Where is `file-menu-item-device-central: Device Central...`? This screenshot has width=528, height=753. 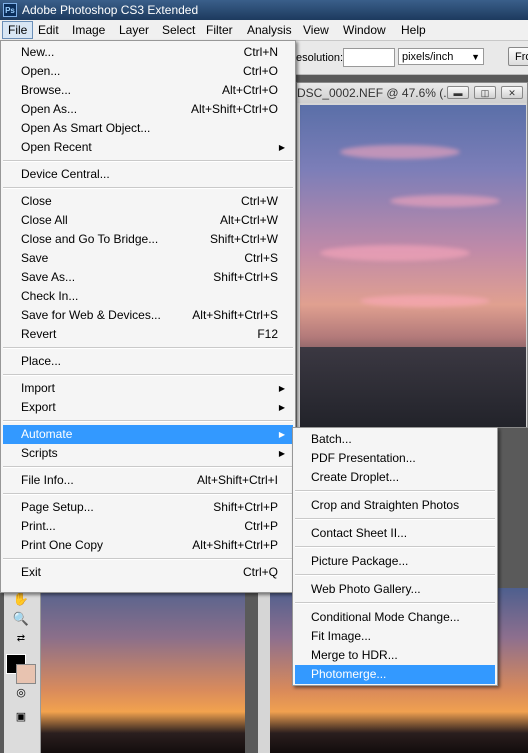
file-menu-item-device-central: Device Central... is located at coordinates (148, 174).